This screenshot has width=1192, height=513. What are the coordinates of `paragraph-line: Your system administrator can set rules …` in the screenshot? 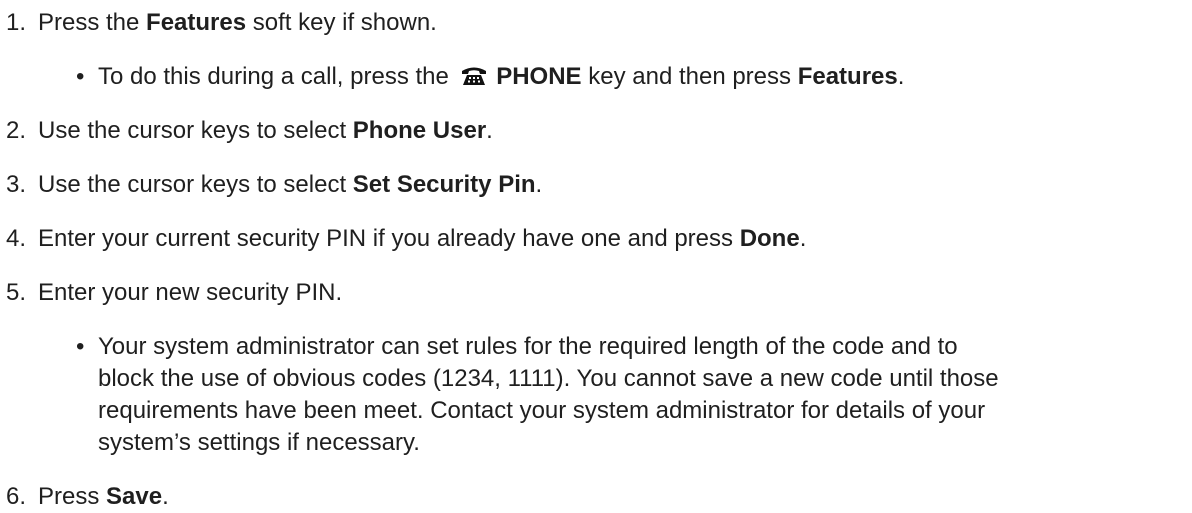 It's located at (528, 346).